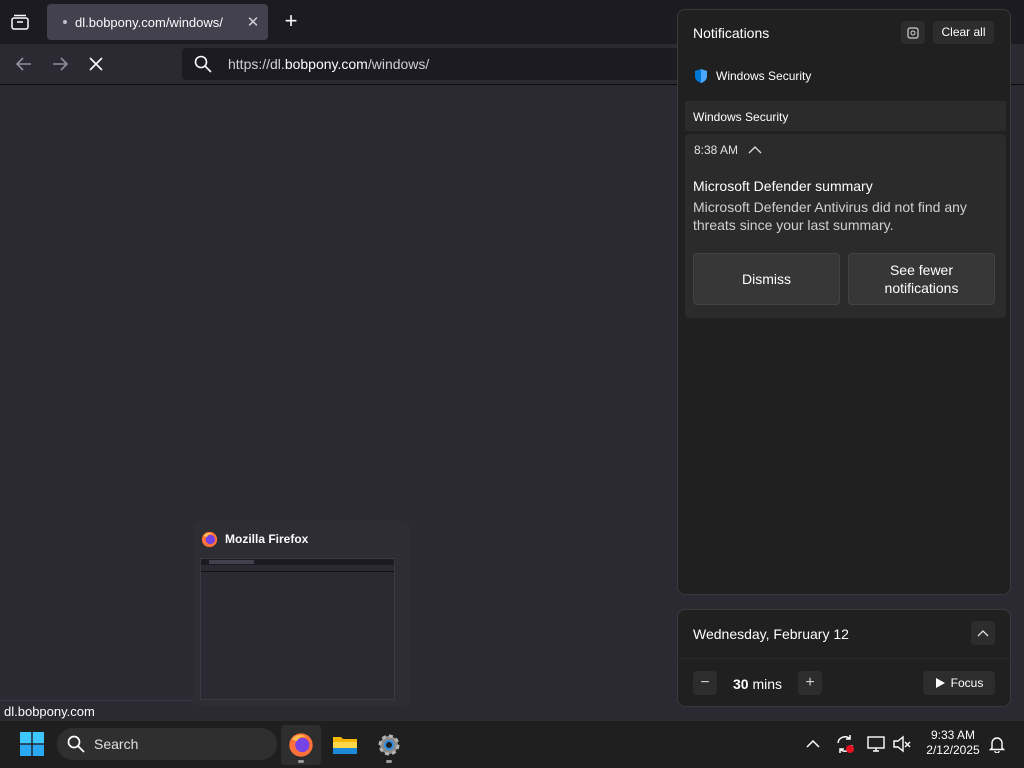 This screenshot has width=1024, height=768. I want to click on gear-icon, so click(389, 745).